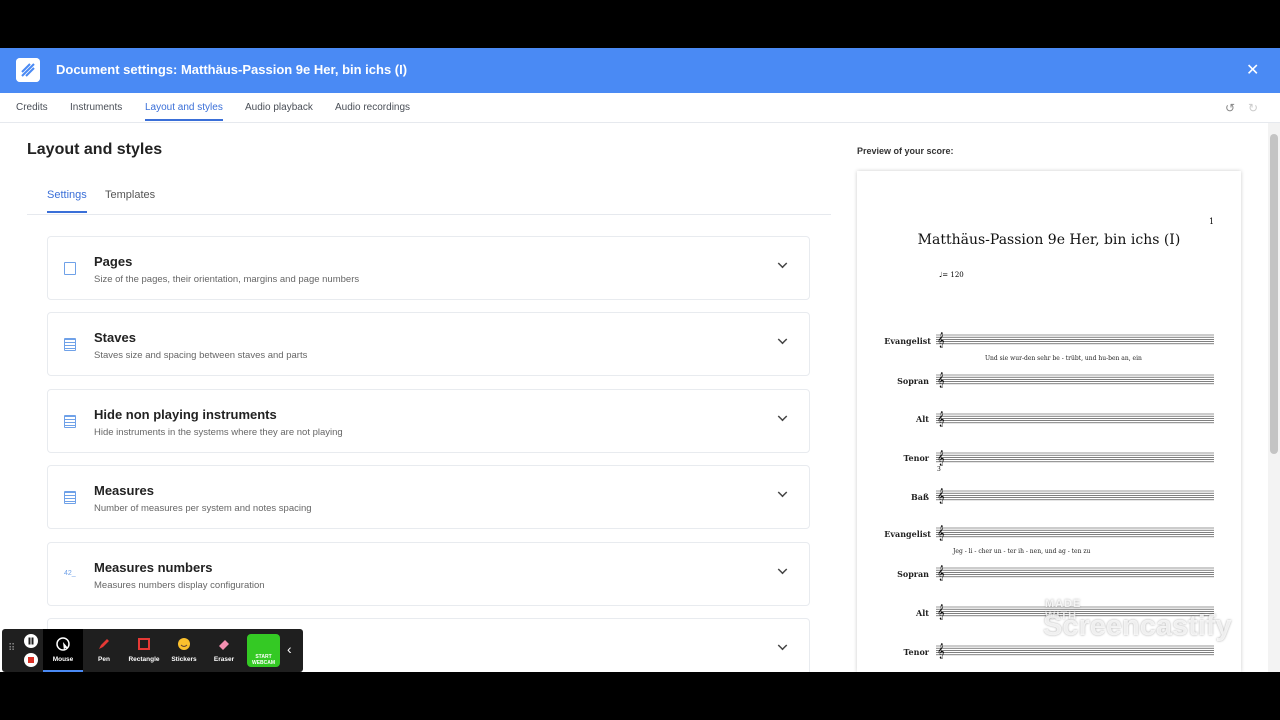 The height and width of the screenshot is (720, 1280). Describe the element at coordinates (28, 70) in the screenshot. I see `app-logo-icon` at that location.